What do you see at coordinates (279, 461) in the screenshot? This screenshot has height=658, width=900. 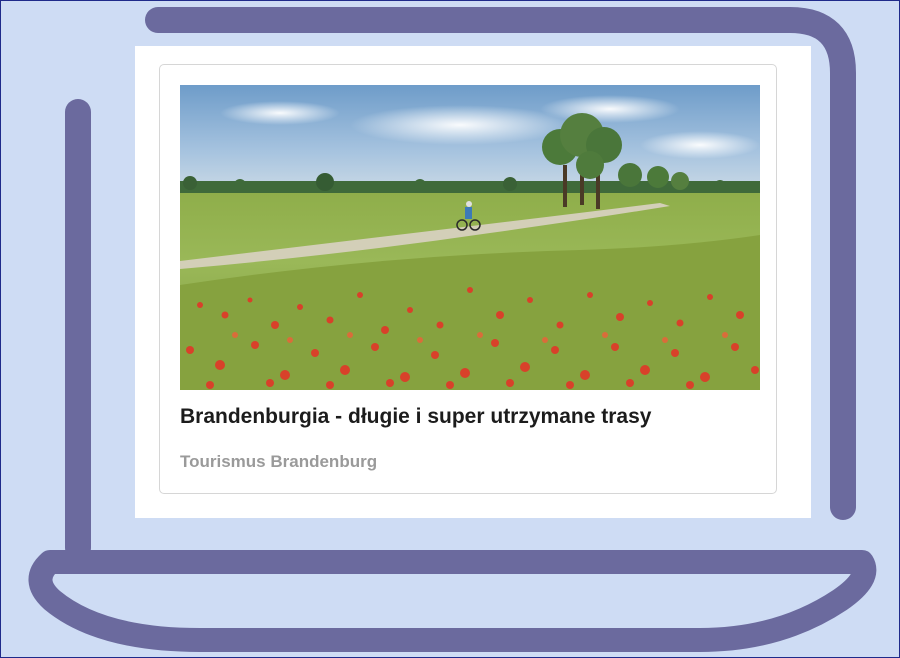 I see `card-source: Tourismus Brandenburg` at bounding box center [279, 461].